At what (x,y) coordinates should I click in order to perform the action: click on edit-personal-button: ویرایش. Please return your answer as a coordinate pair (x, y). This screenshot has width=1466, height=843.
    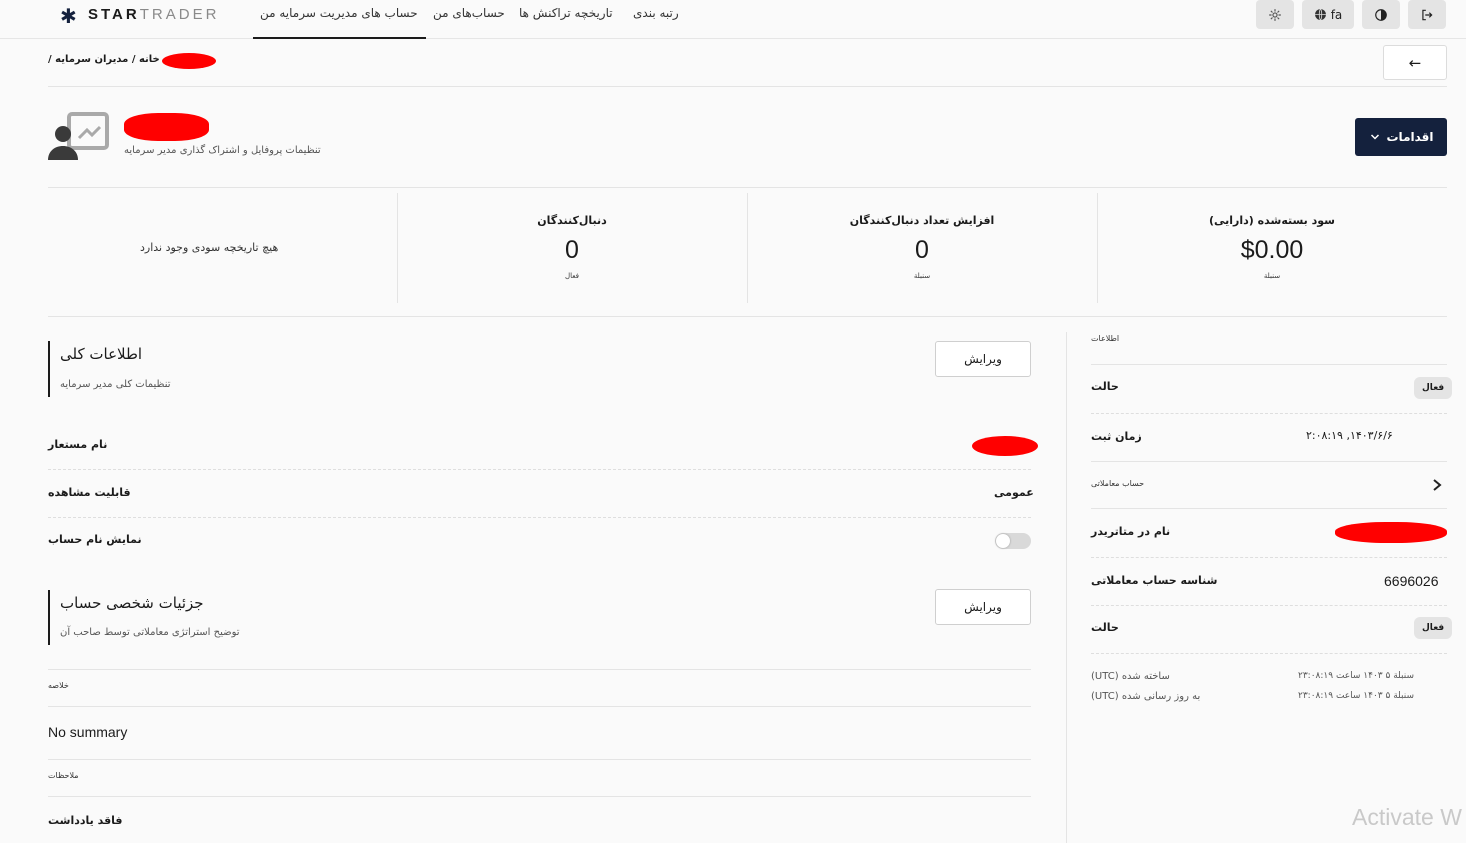
    Looking at the image, I should click on (983, 607).